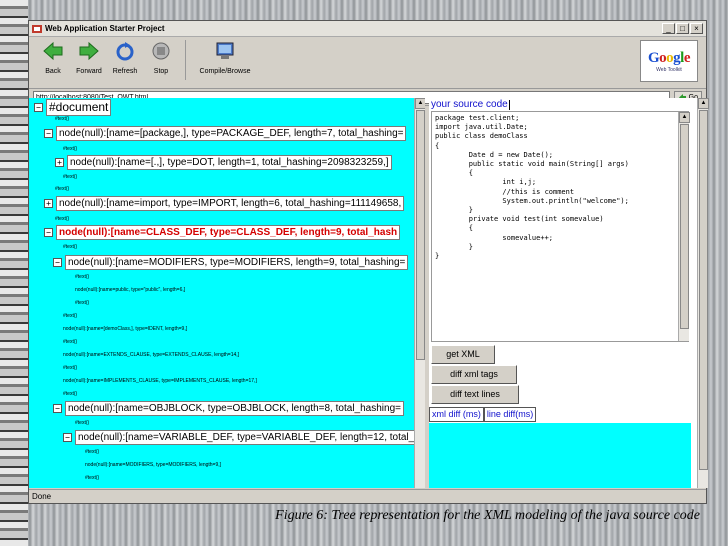 Image resolution: width=728 pixels, height=546 pixels. I want to click on back-label: Back, so click(53, 71).